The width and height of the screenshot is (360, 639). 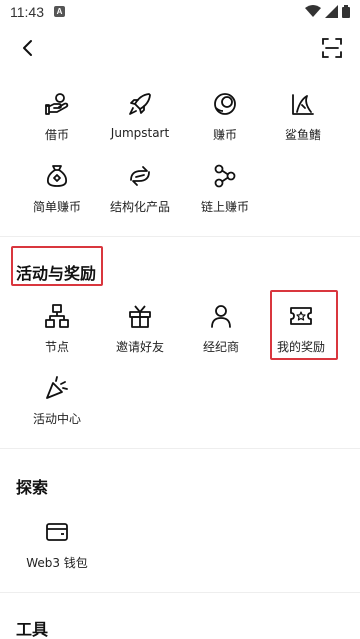 I want to click on party-popper-icon, so click(x=57, y=388).